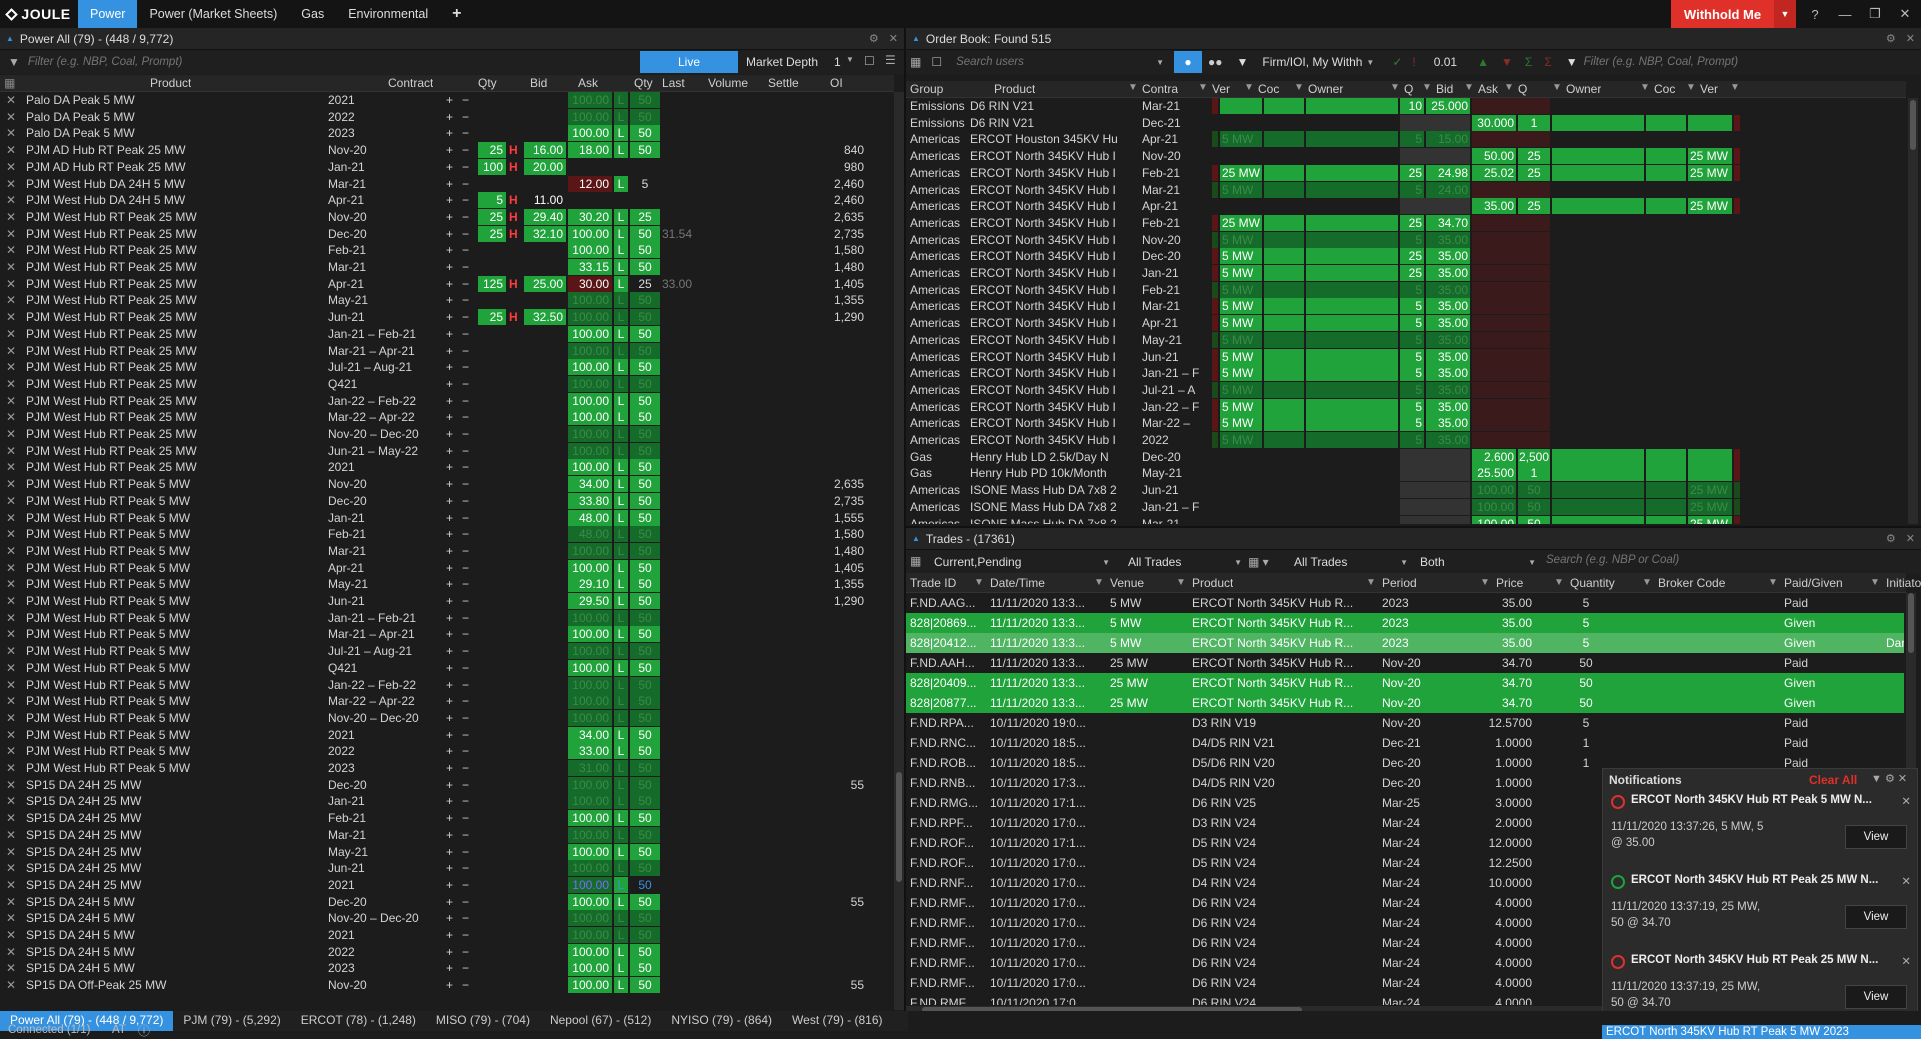 This screenshot has height=1039, width=1921. Describe the element at coordinates (538, 83) in the screenshot. I see `header-bid: Bid` at that location.